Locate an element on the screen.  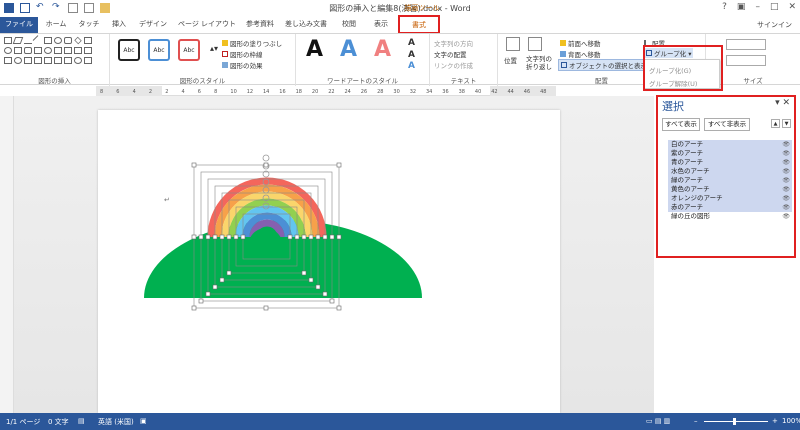
bring-forward-button: 前面へ移動 is located at coordinates (580, 43).